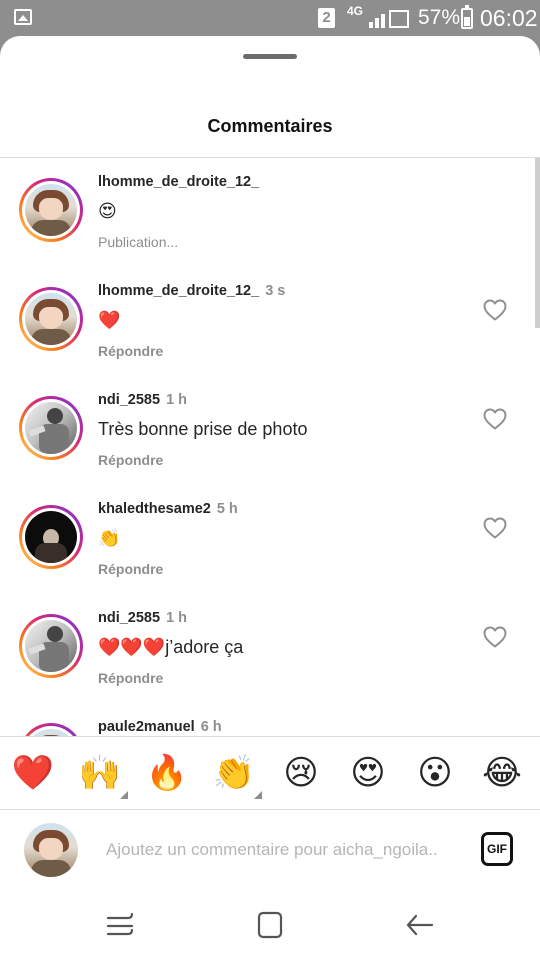 The height and width of the screenshot is (960, 540). Describe the element at coordinates (497, 849) in the screenshot. I see `gif-button: GIF` at that location.